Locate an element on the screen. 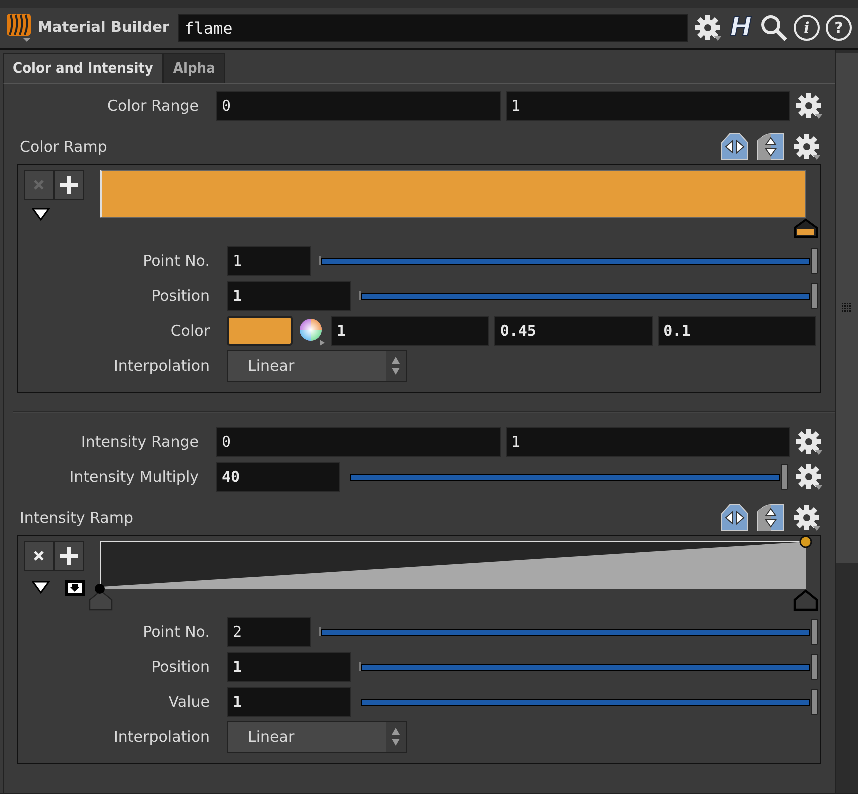 The height and width of the screenshot is (794, 858). value-field: 1 is located at coordinates (289, 702).